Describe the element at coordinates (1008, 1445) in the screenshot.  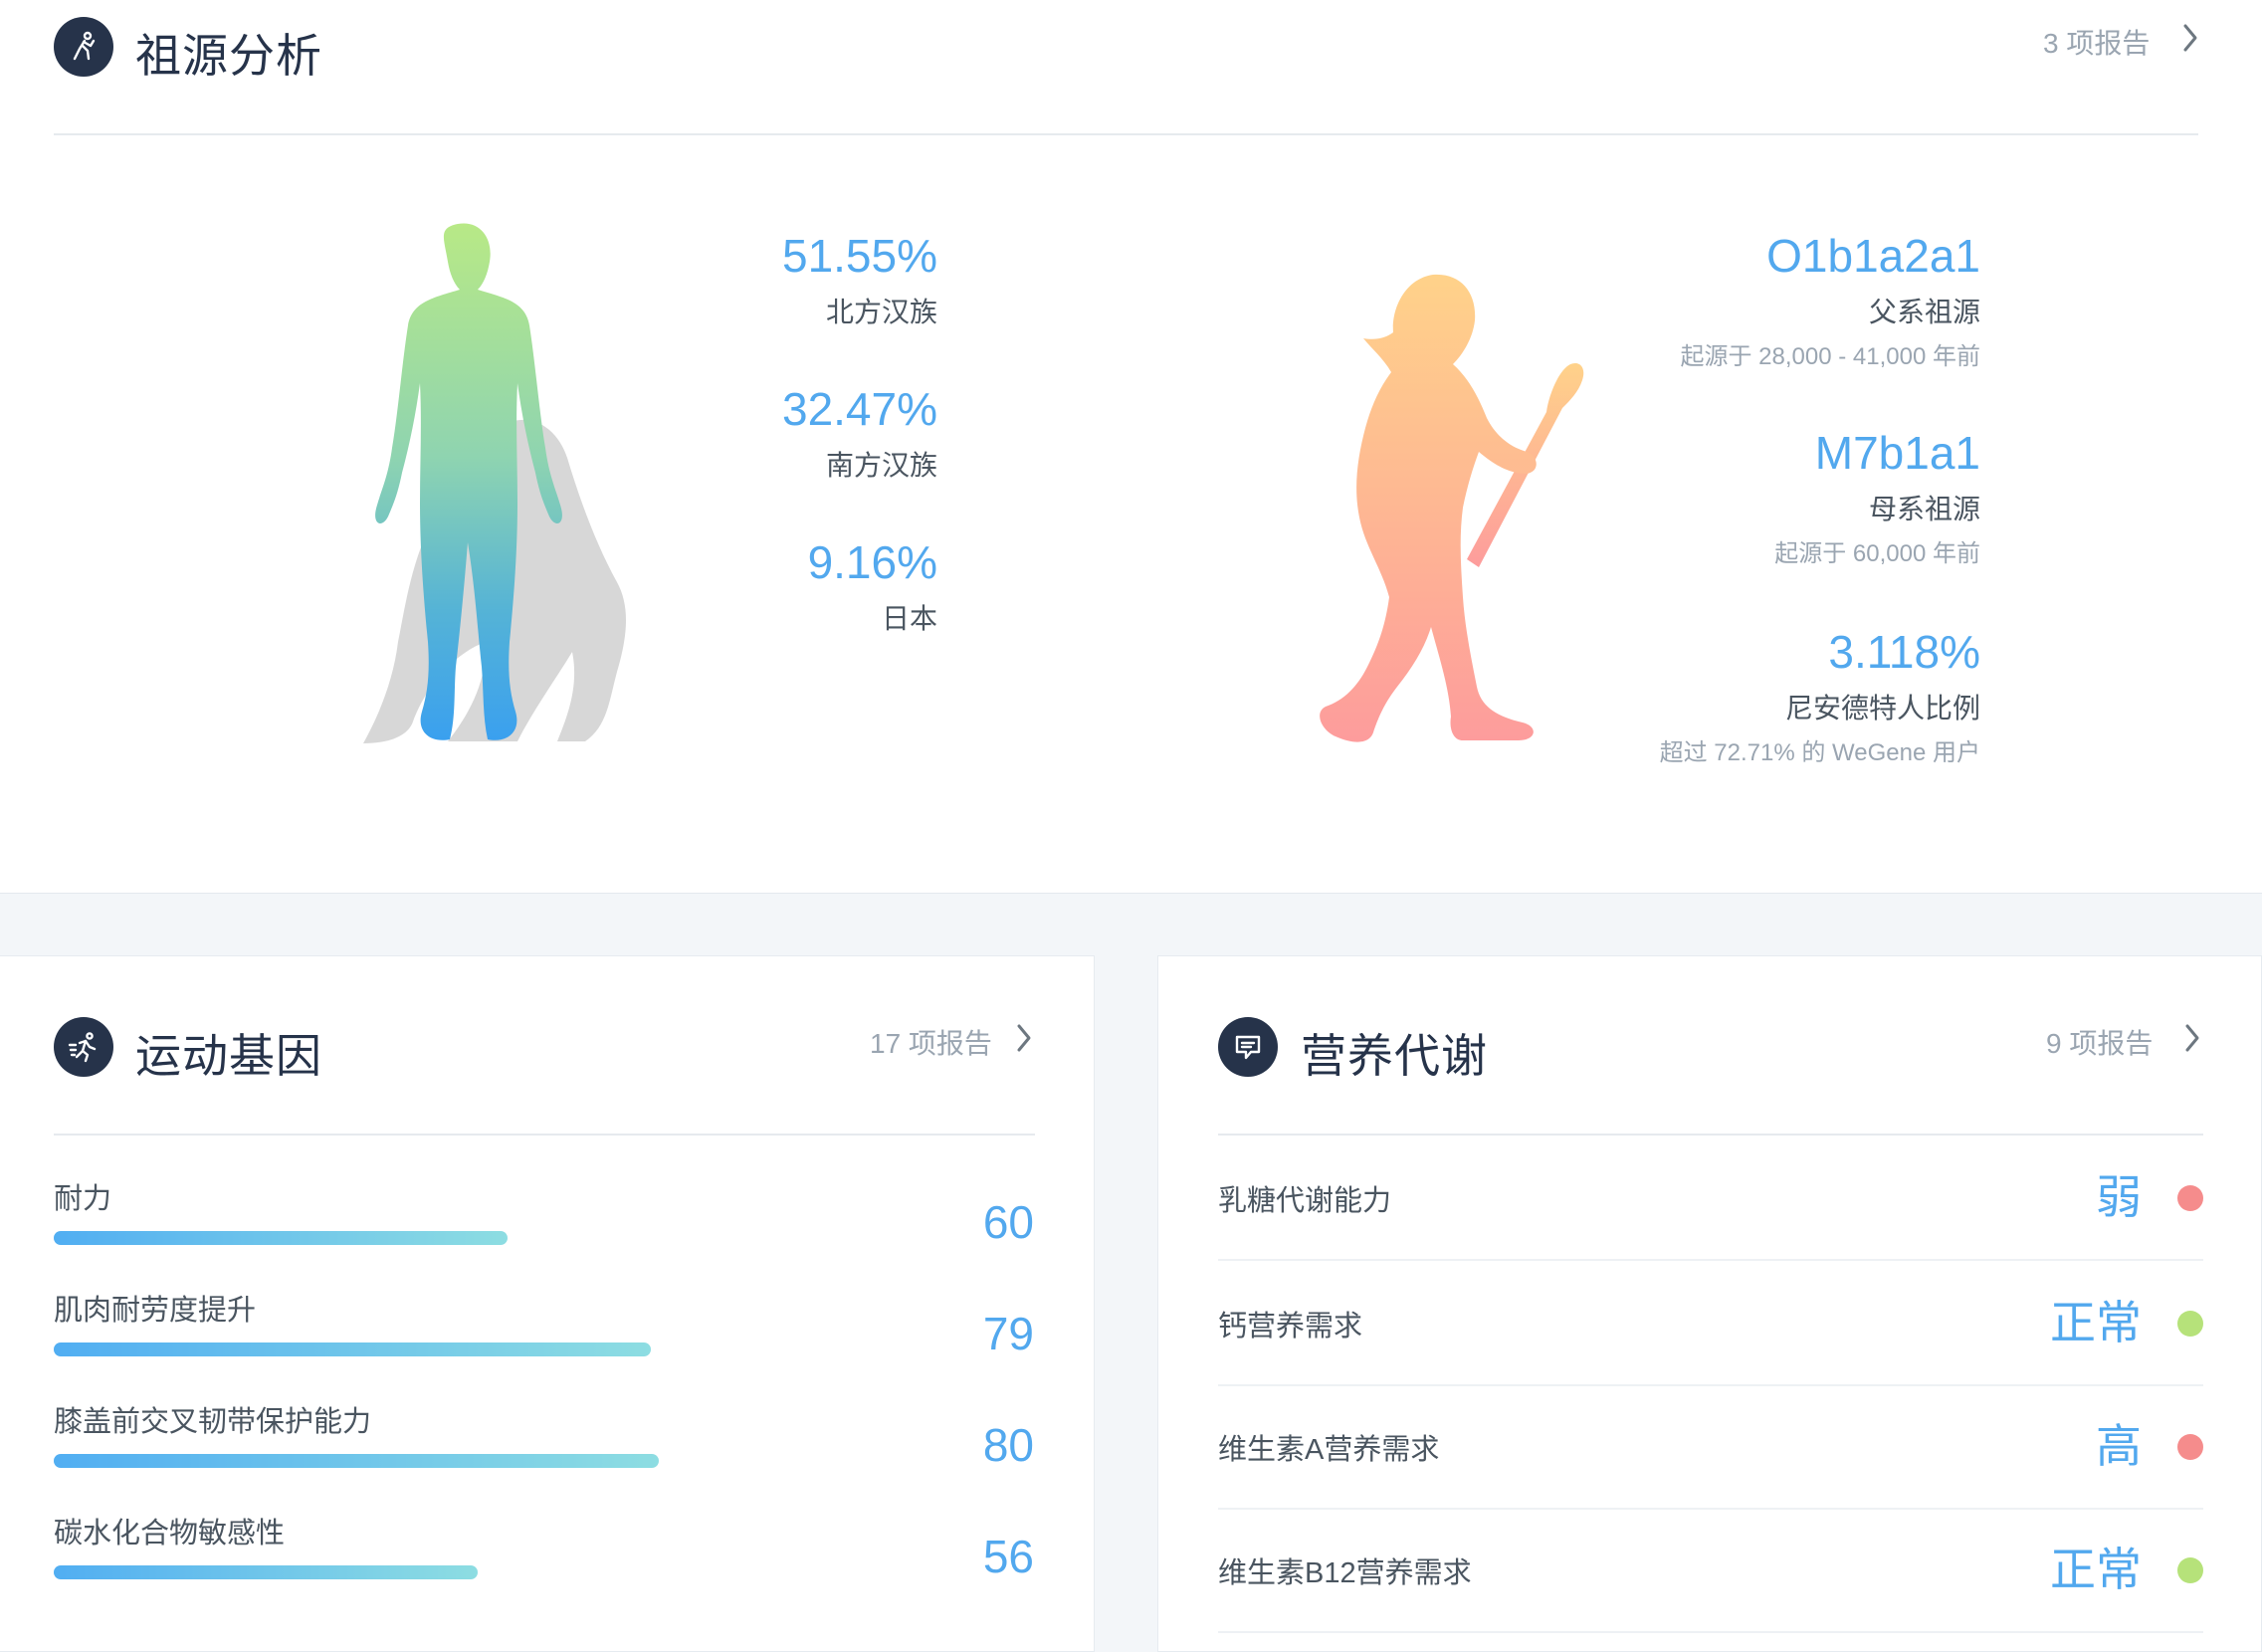
I see `trait-score: 80` at that location.